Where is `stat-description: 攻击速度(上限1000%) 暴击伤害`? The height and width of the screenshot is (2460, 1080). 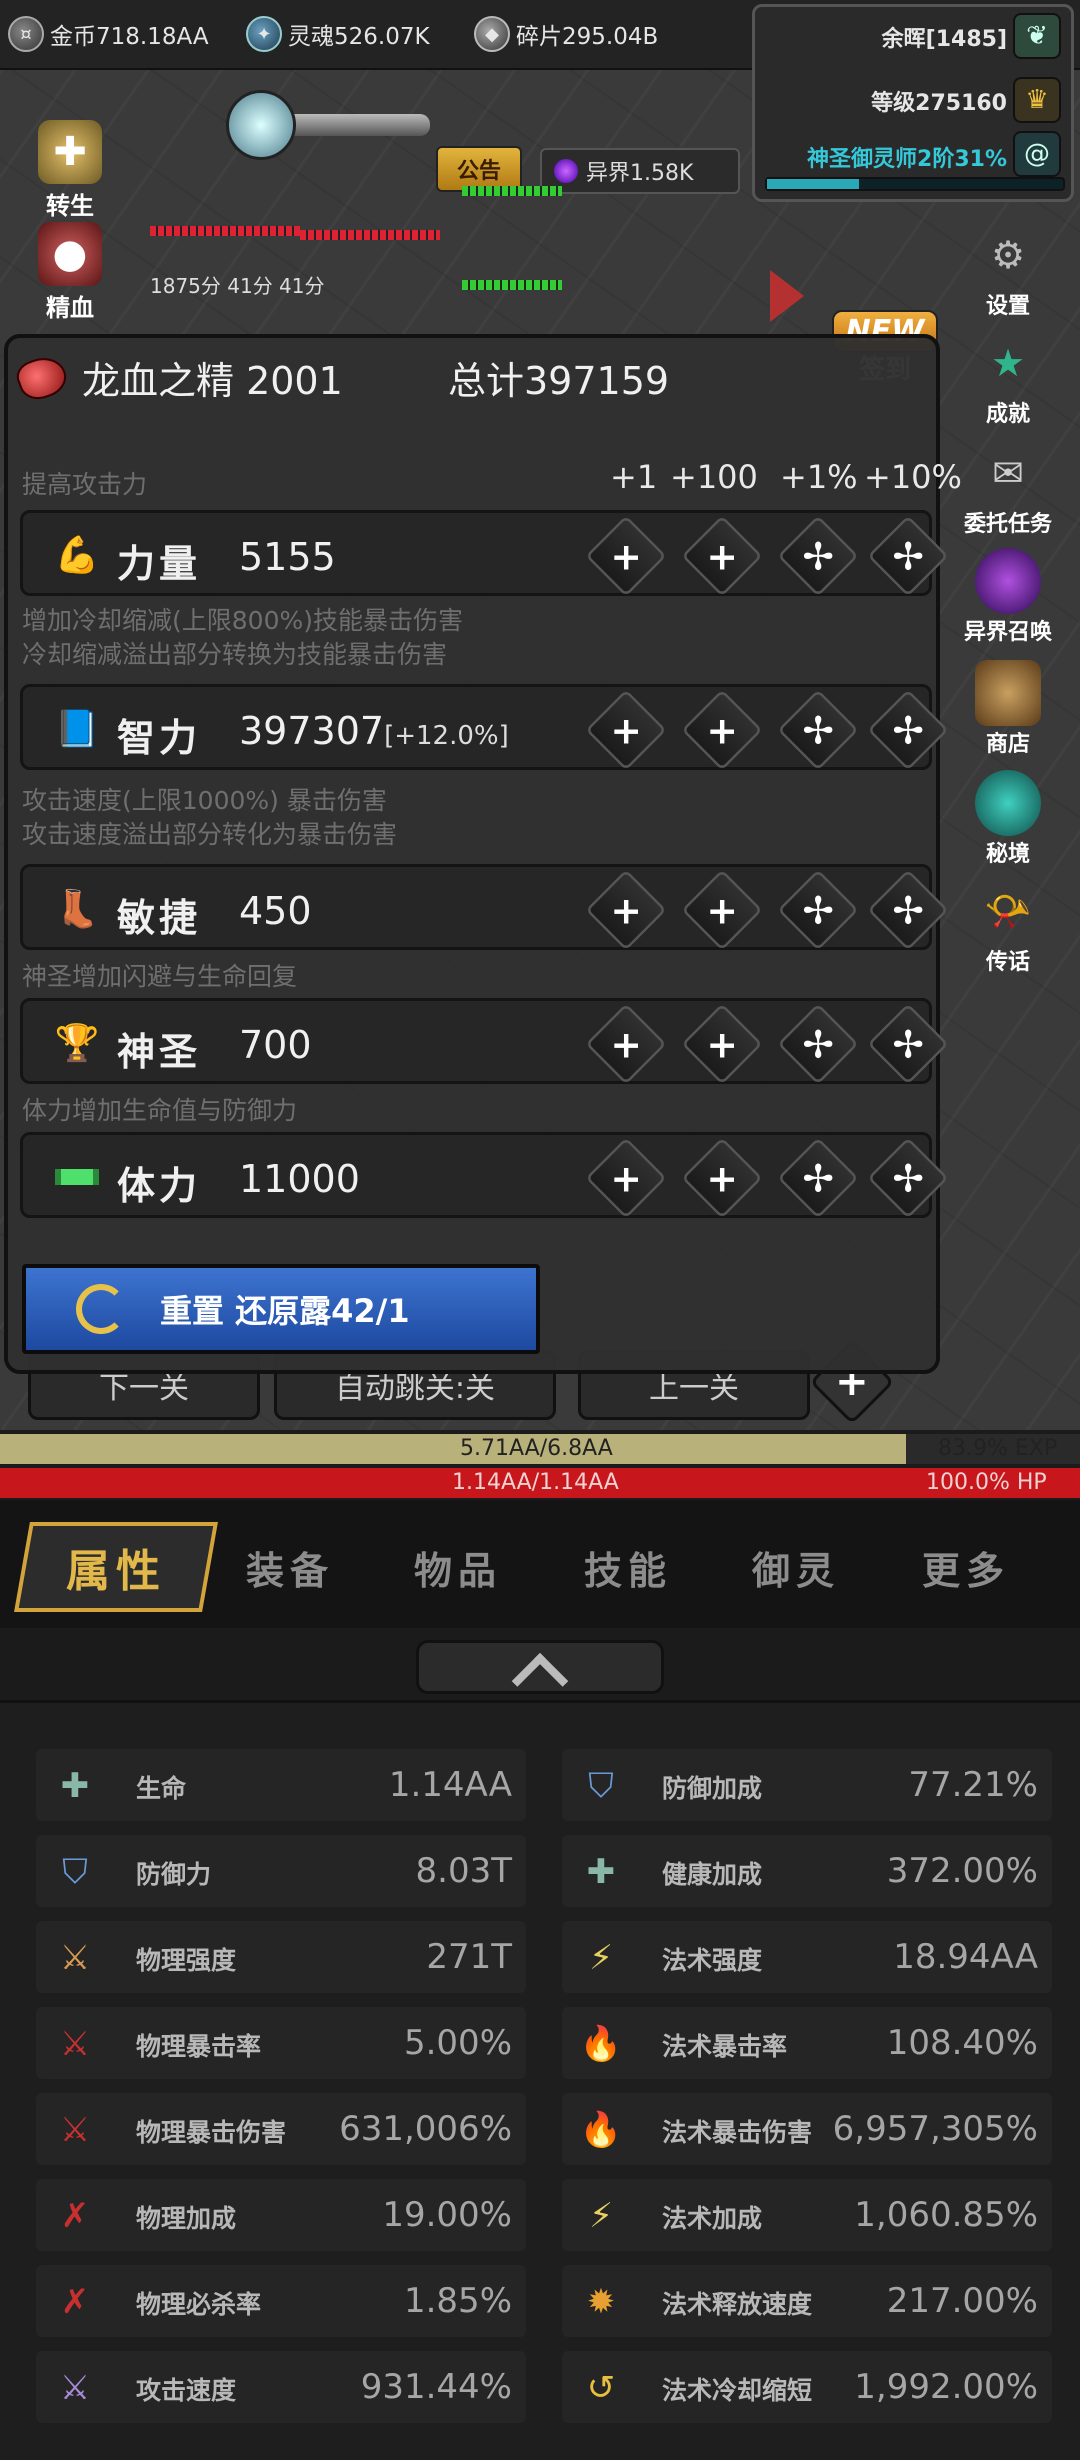 stat-description: 攻击速度(上限1000%) 暴击伤害 is located at coordinates (204, 800).